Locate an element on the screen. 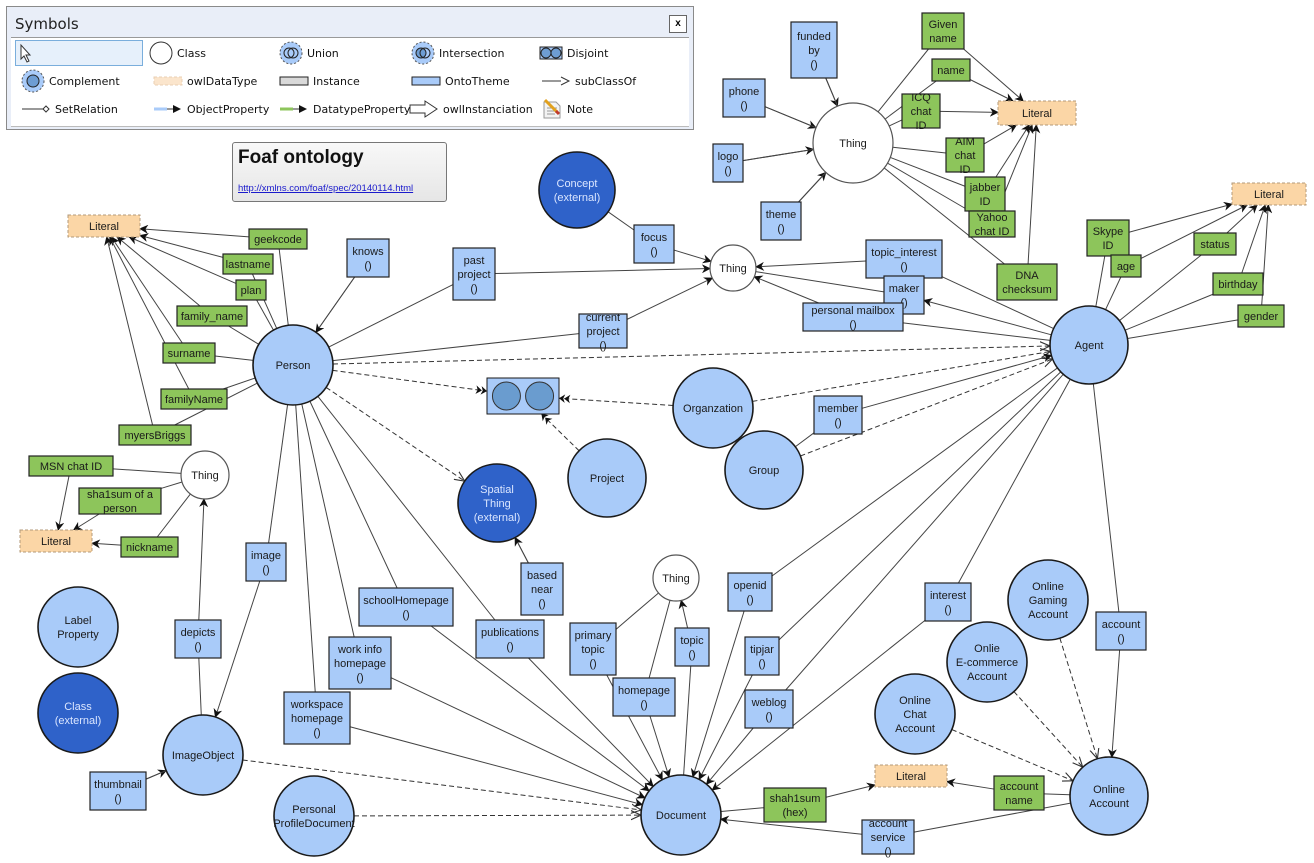 This screenshot has width=1314, height=863. union-tool: Union is located at coordinates (309, 53).